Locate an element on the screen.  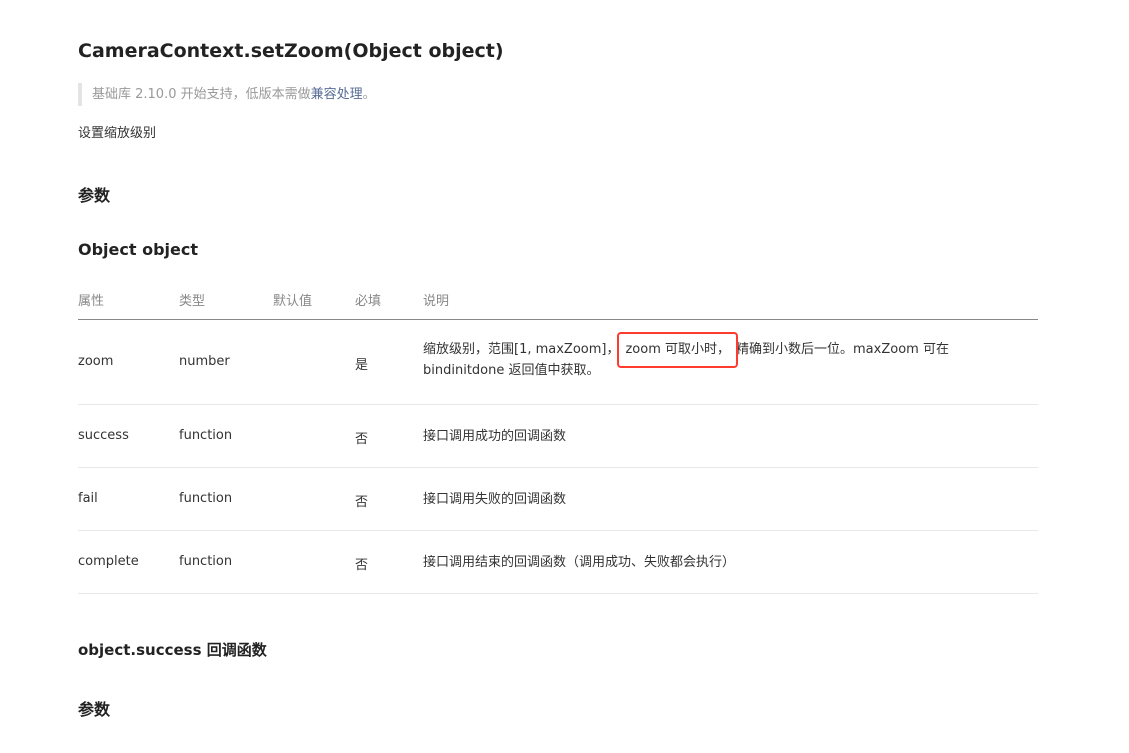
cell-name: zoom is located at coordinates (96, 361).